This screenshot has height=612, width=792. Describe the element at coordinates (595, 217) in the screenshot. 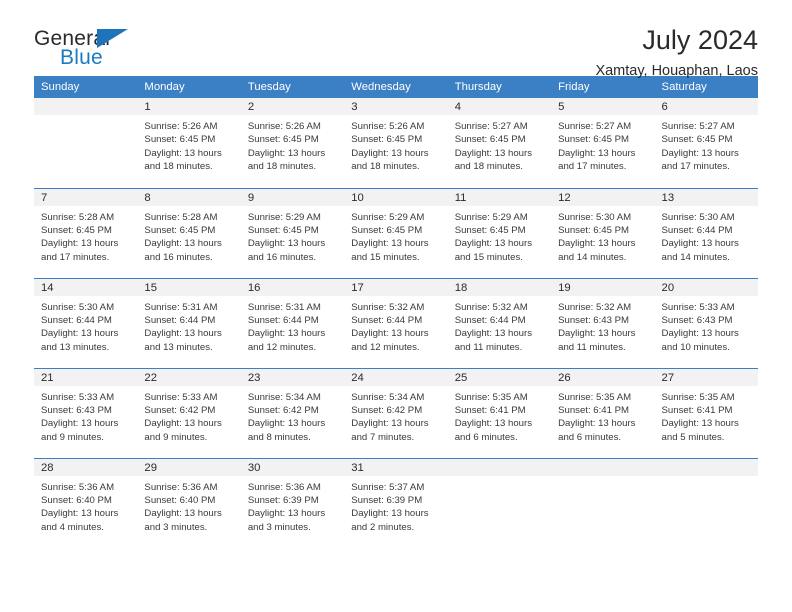

I see `sunrise-text: Sunrise: 5:30 AM` at that location.